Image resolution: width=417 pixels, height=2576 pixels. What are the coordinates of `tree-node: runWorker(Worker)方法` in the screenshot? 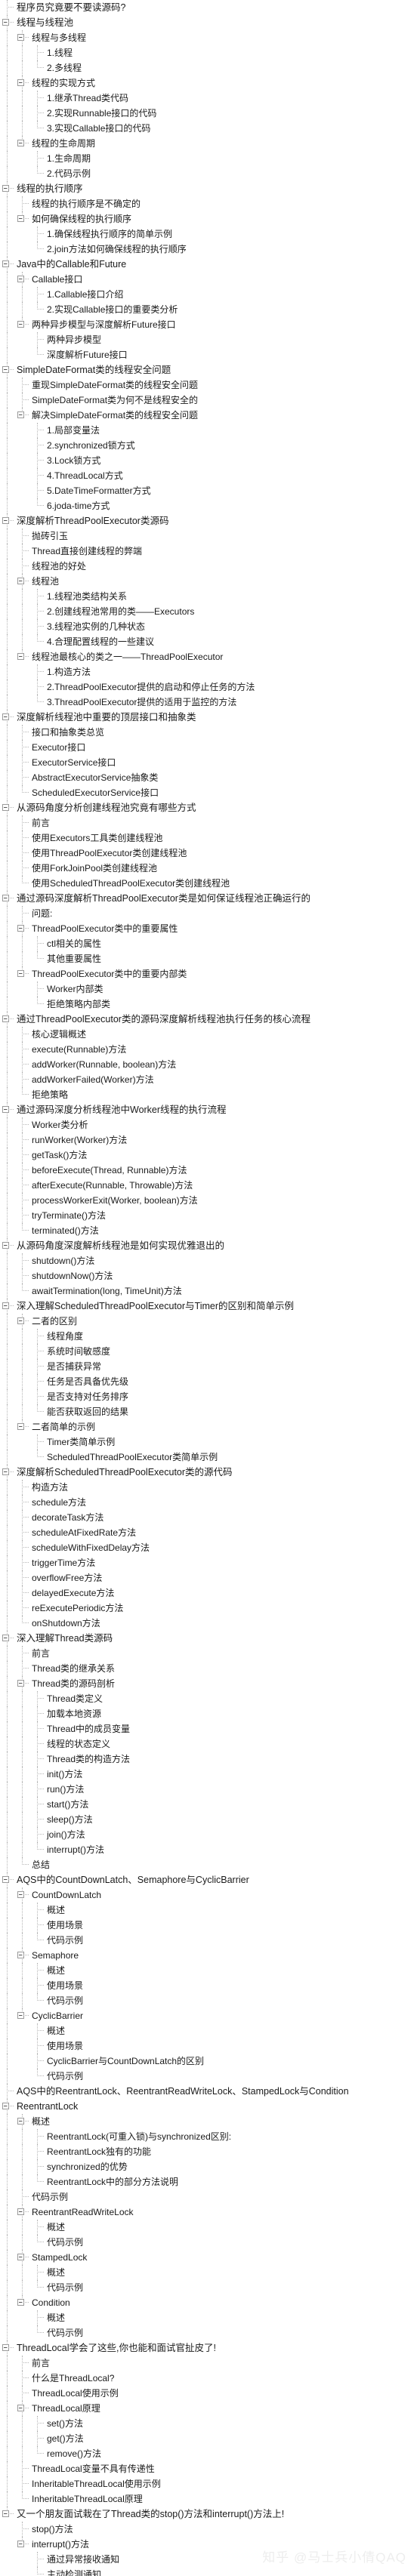 It's located at (208, 1140).